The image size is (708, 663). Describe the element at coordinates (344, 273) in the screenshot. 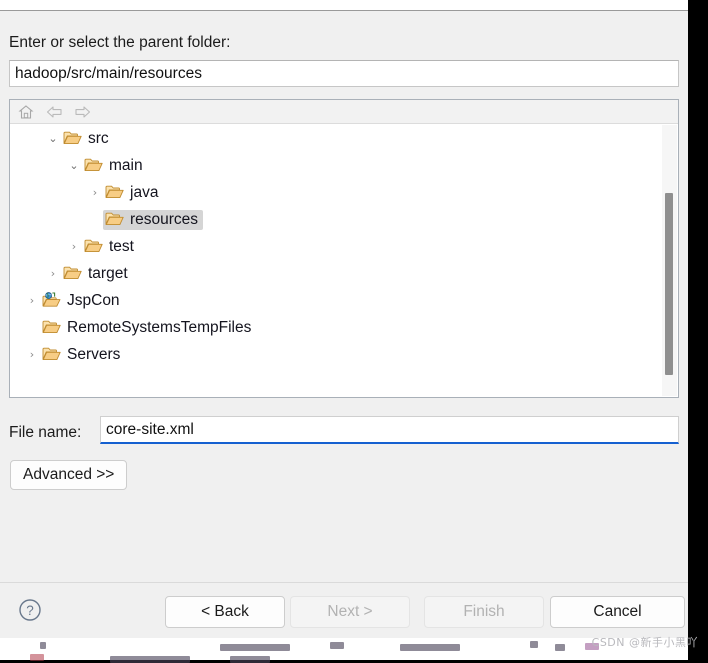

I see `tree-item-target: › target` at that location.